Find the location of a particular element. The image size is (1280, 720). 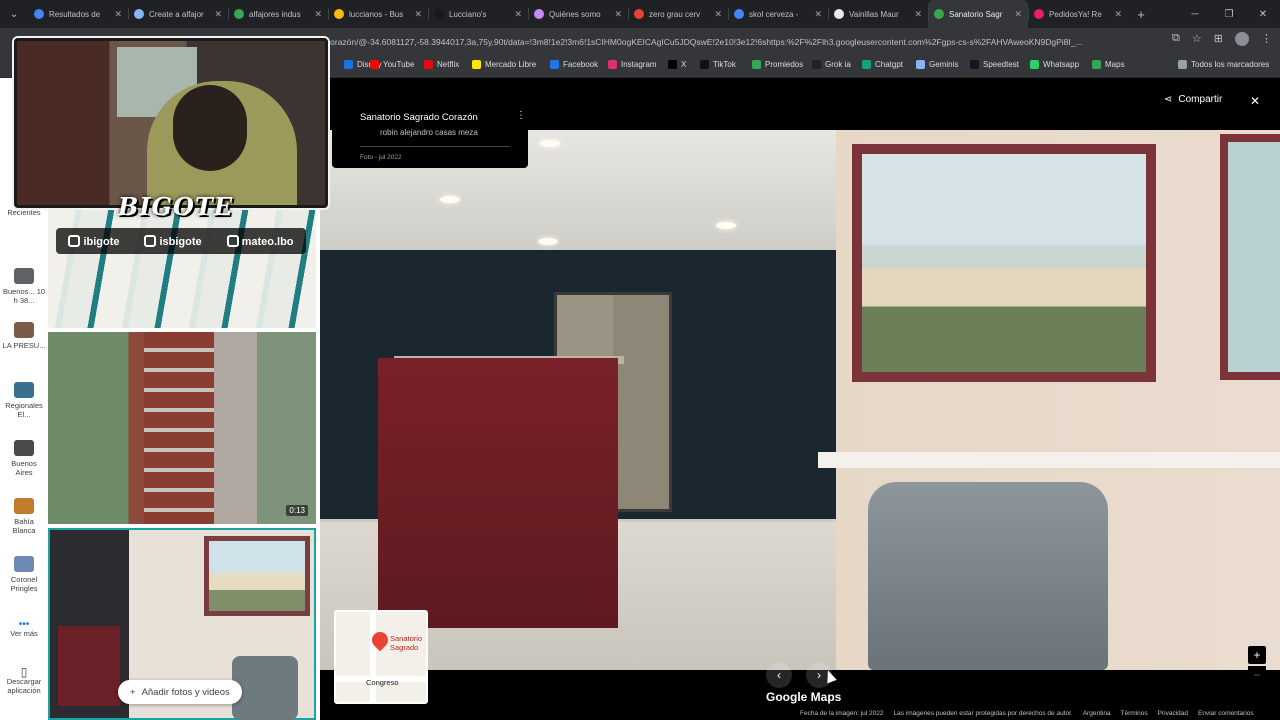

footer-link: Privacidad is located at coordinates (1173, 715).